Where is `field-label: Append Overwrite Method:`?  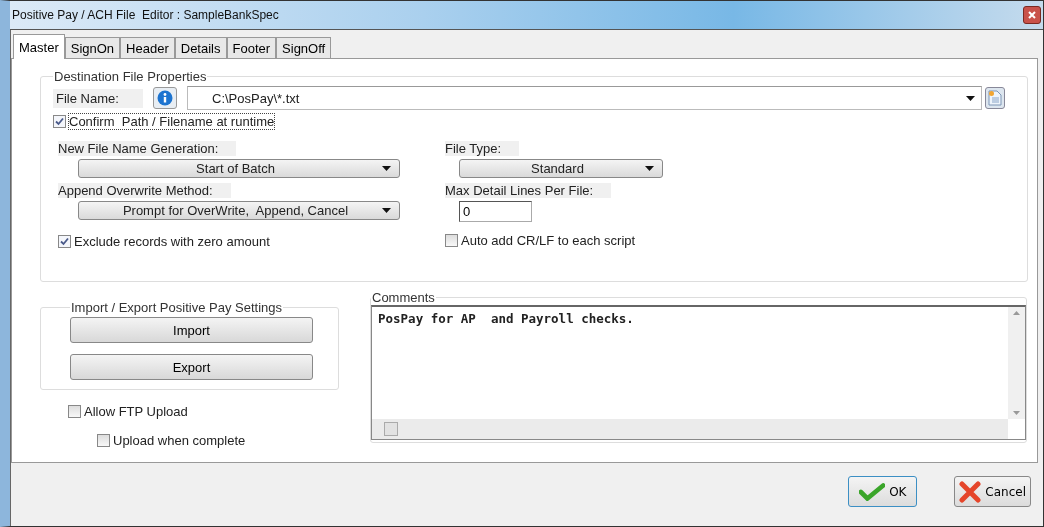
field-label: Append Overwrite Method: is located at coordinates (144, 190).